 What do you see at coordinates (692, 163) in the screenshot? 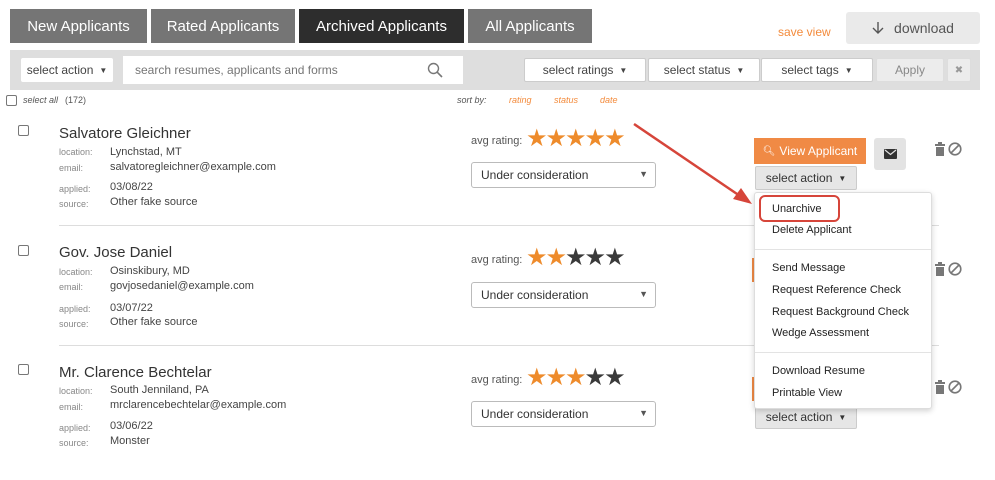
I see `annotation-arrow` at bounding box center [692, 163].